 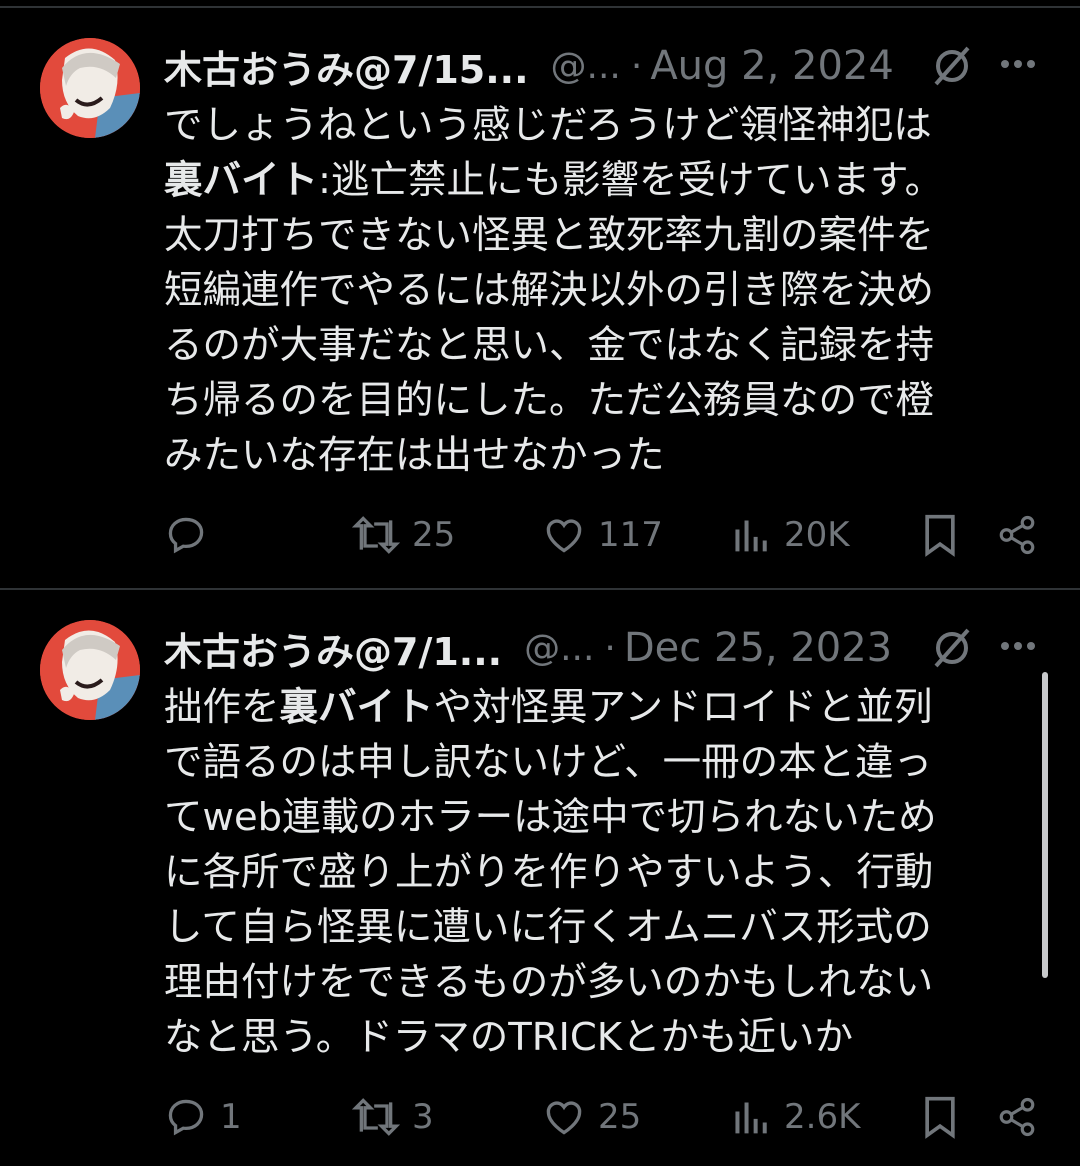 I want to click on like-button: 117, so click(x=602, y=535).